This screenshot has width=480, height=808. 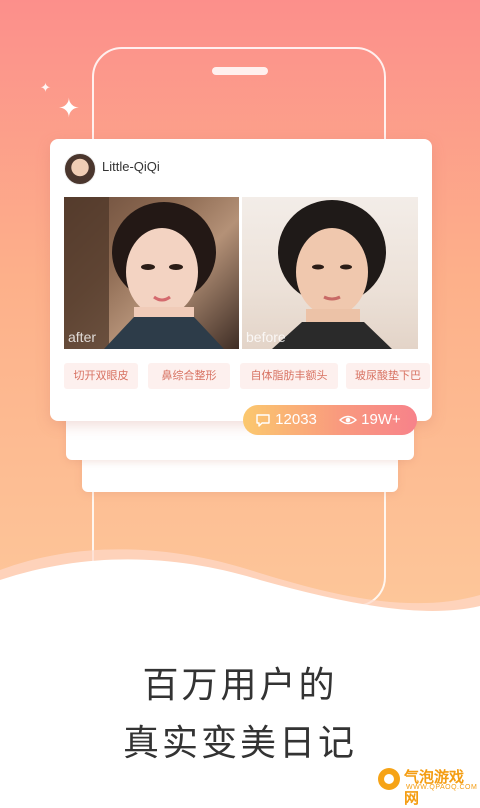 What do you see at coordinates (388, 376) in the screenshot?
I see `tag-chin-filler: 玻尿酸垫下巴` at bounding box center [388, 376].